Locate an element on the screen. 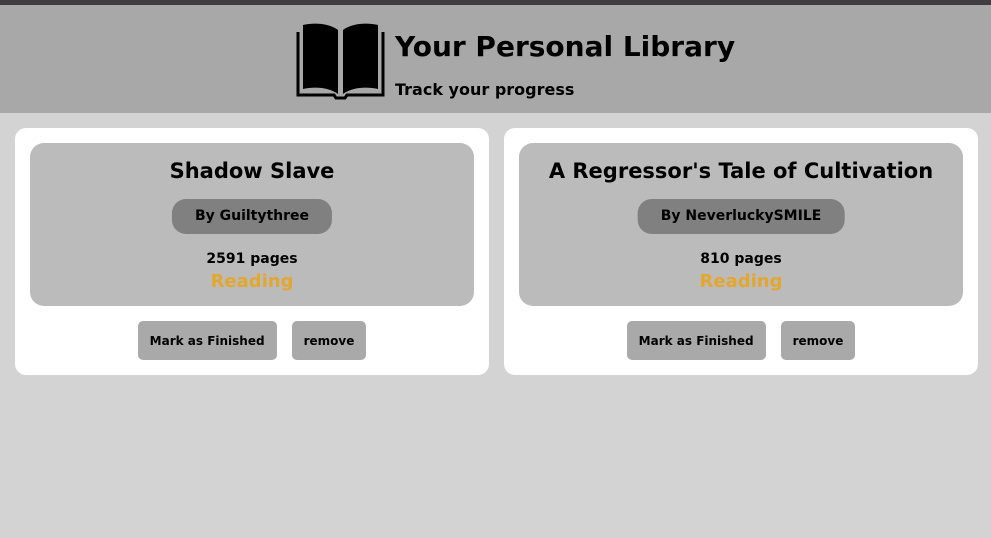 The width and height of the screenshot is (991, 538). page-subtitle: Track your progress is located at coordinates (485, 89).